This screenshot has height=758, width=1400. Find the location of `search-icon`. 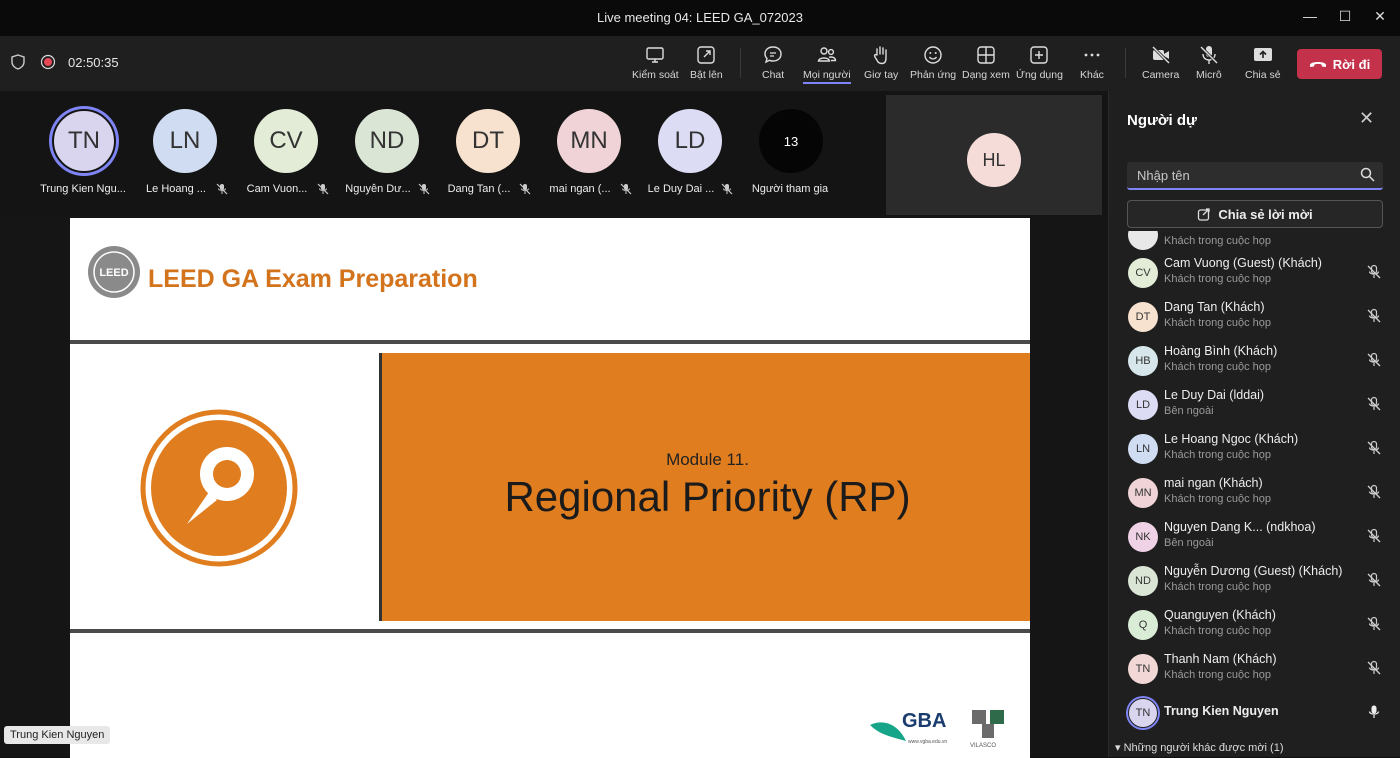

search-icon is located at coordinates (1367, 174).